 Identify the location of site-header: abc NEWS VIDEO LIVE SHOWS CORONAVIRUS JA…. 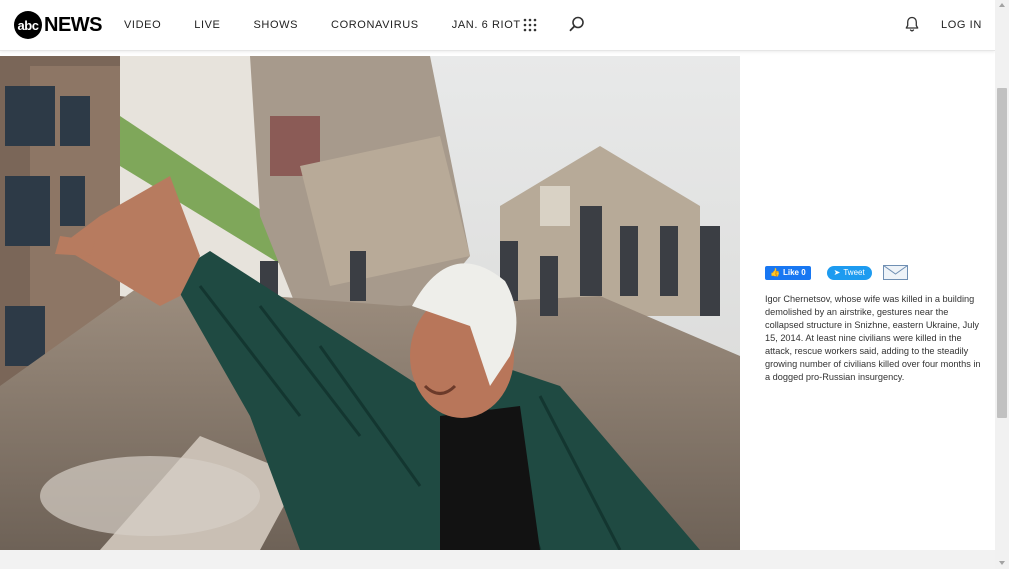
(497, 25).